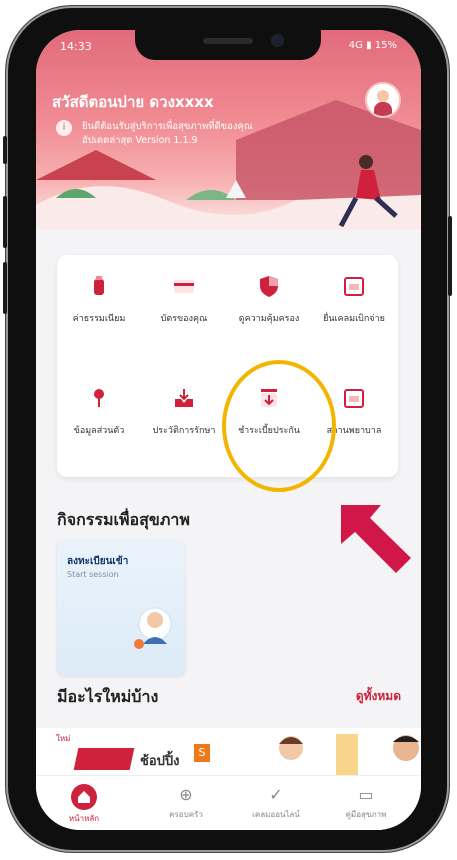 This screenshot has height=860, width=457. What do you see at coordinates (354, 299) in the screenshot?
I see `menu-item-claim: ยื่นเคลมเบิกจ่าย` at bounding box center [354, 299].